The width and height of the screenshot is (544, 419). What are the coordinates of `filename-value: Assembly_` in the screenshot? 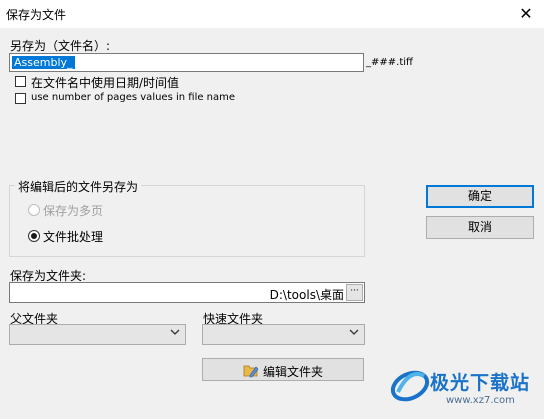 It's located at (43, 62).